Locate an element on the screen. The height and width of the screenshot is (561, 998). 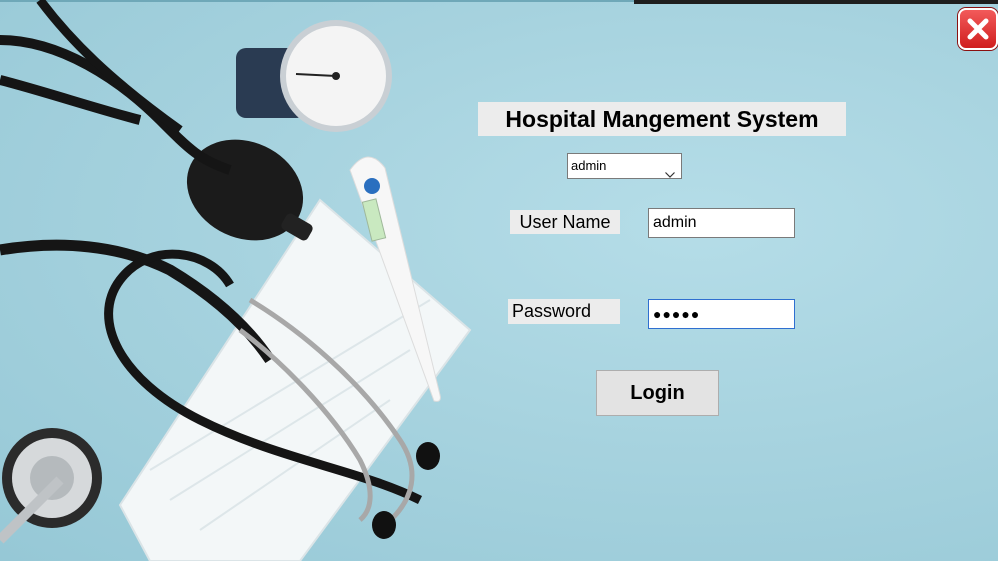
login-button: Login is located at coordinates (657, 393).